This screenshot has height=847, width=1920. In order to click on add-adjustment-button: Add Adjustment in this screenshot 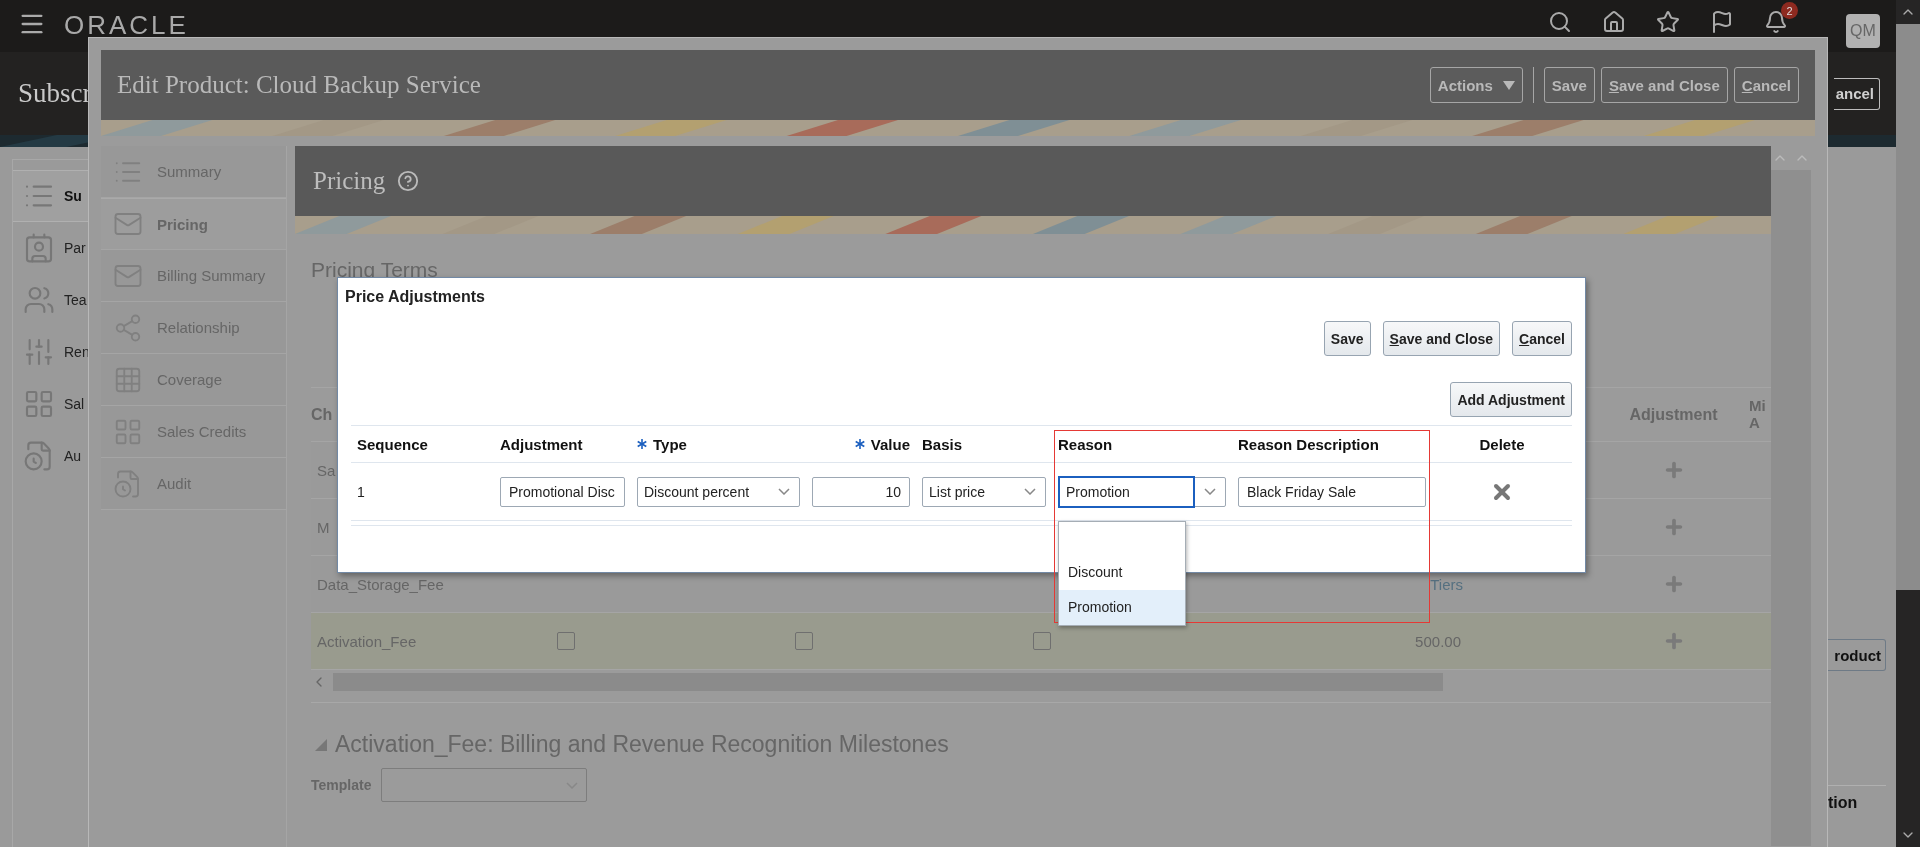, I will do `click(1511, 399)`.